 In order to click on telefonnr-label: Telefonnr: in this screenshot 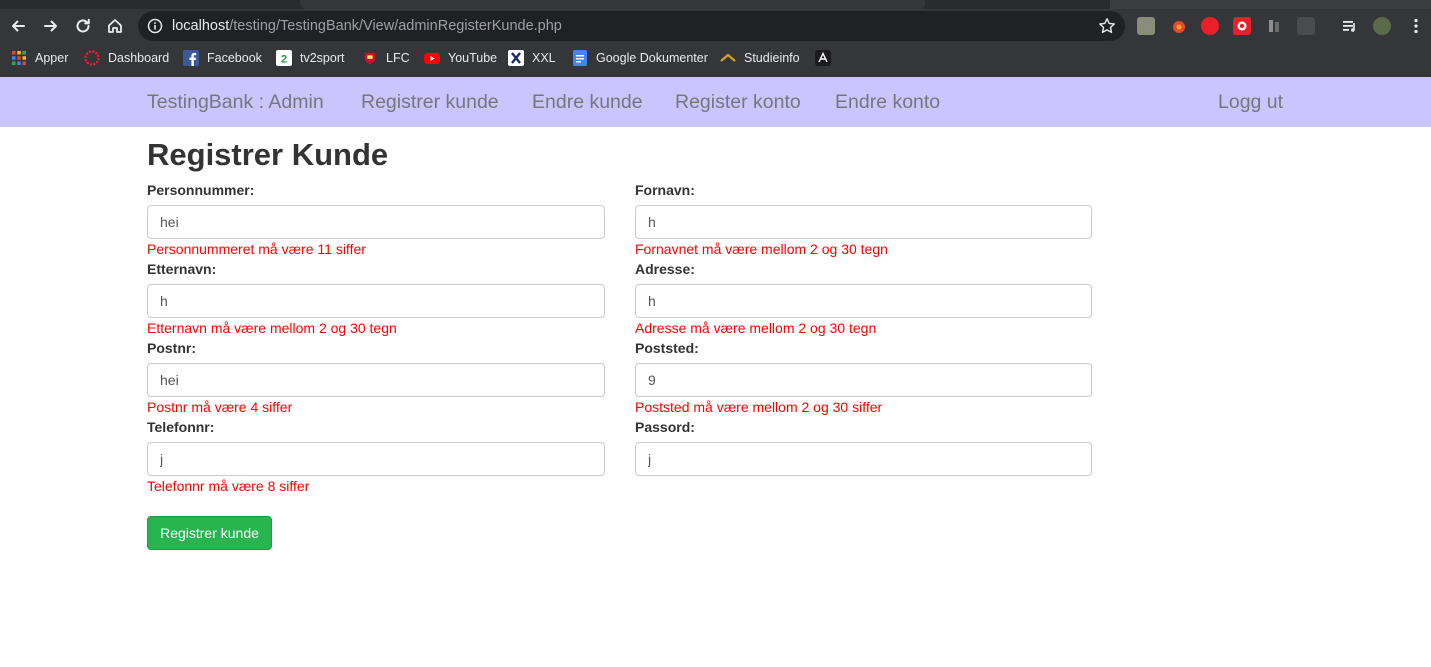, I will do `click(181, 427)`.